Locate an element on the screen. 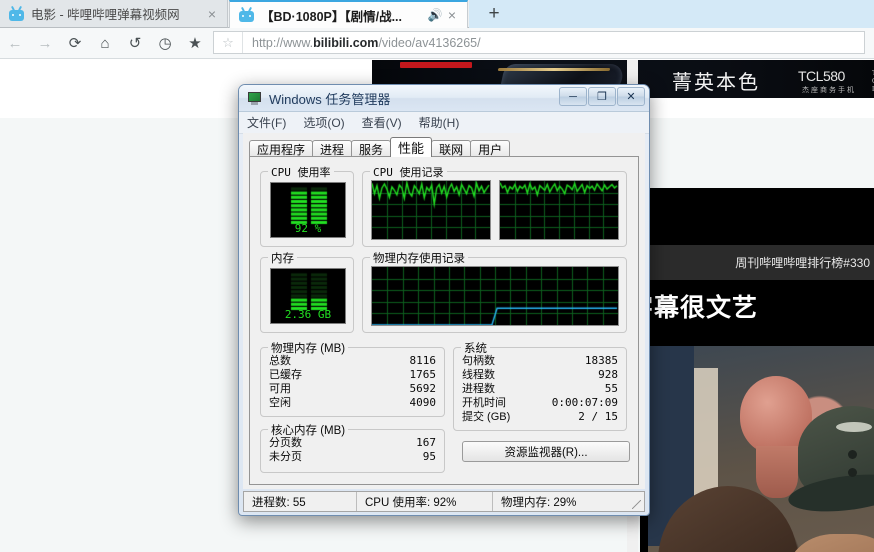 This screenshot has width=874, height=552. menu-help: 帮助(H) is located at coordinates (439, 122).